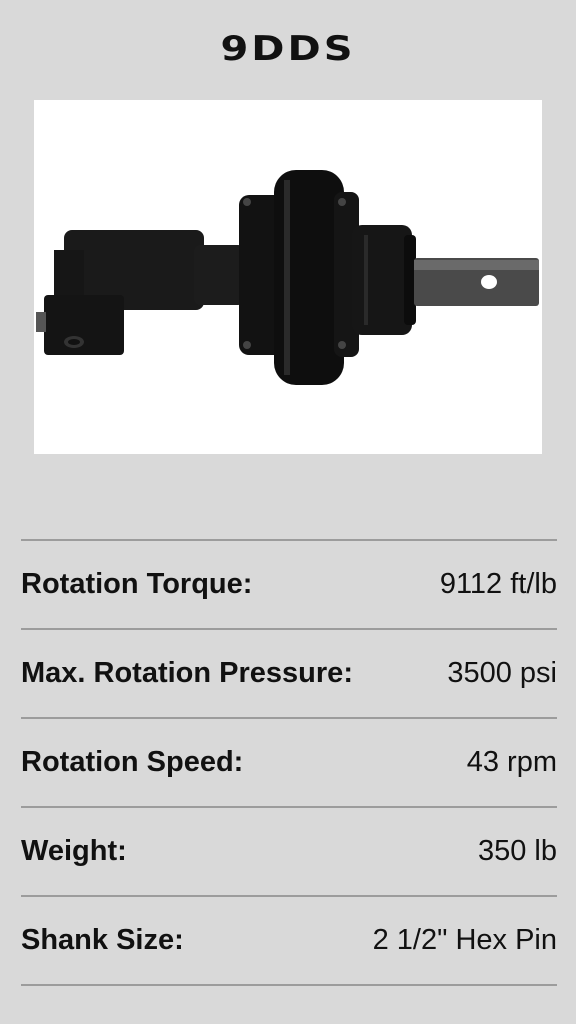 The height and width of the screenshot is (1024, 576). What do you see at coordinates (289, 584) in the screenshot?
I see `spec-row-rotation-torque: Rotation Torque: 9112 ft/lb` at bounding box center [289, 584].